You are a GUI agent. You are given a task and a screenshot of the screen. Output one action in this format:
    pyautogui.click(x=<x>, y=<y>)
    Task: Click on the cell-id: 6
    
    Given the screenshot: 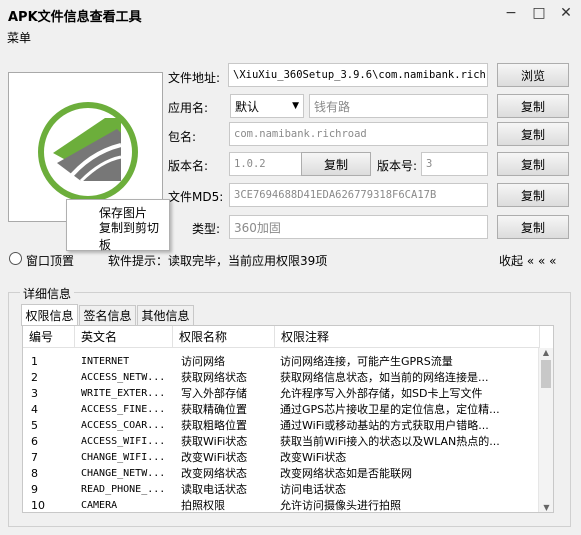 What is the action you would take?
    pyautogui.click(x=34, y=441)
    